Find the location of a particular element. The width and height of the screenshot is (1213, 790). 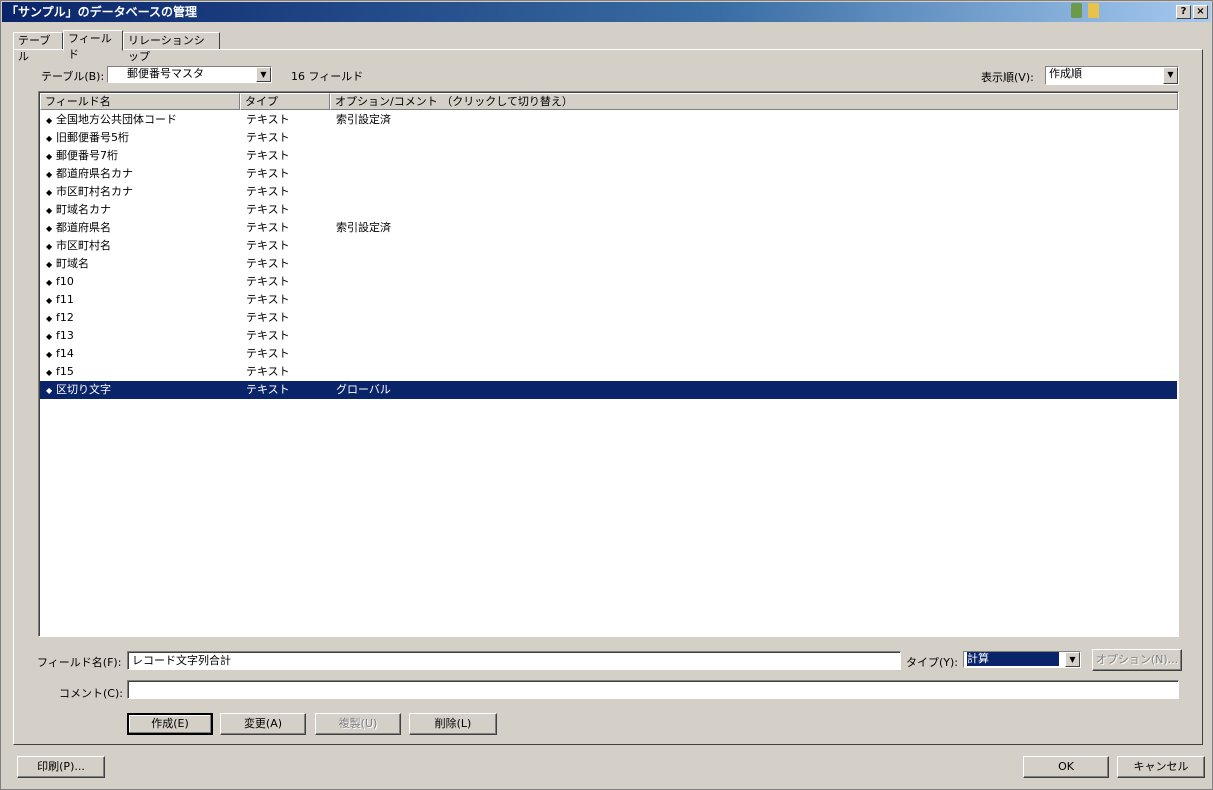

field-name-cell: ◆ 町域名 is located at coordinates (67, 264).